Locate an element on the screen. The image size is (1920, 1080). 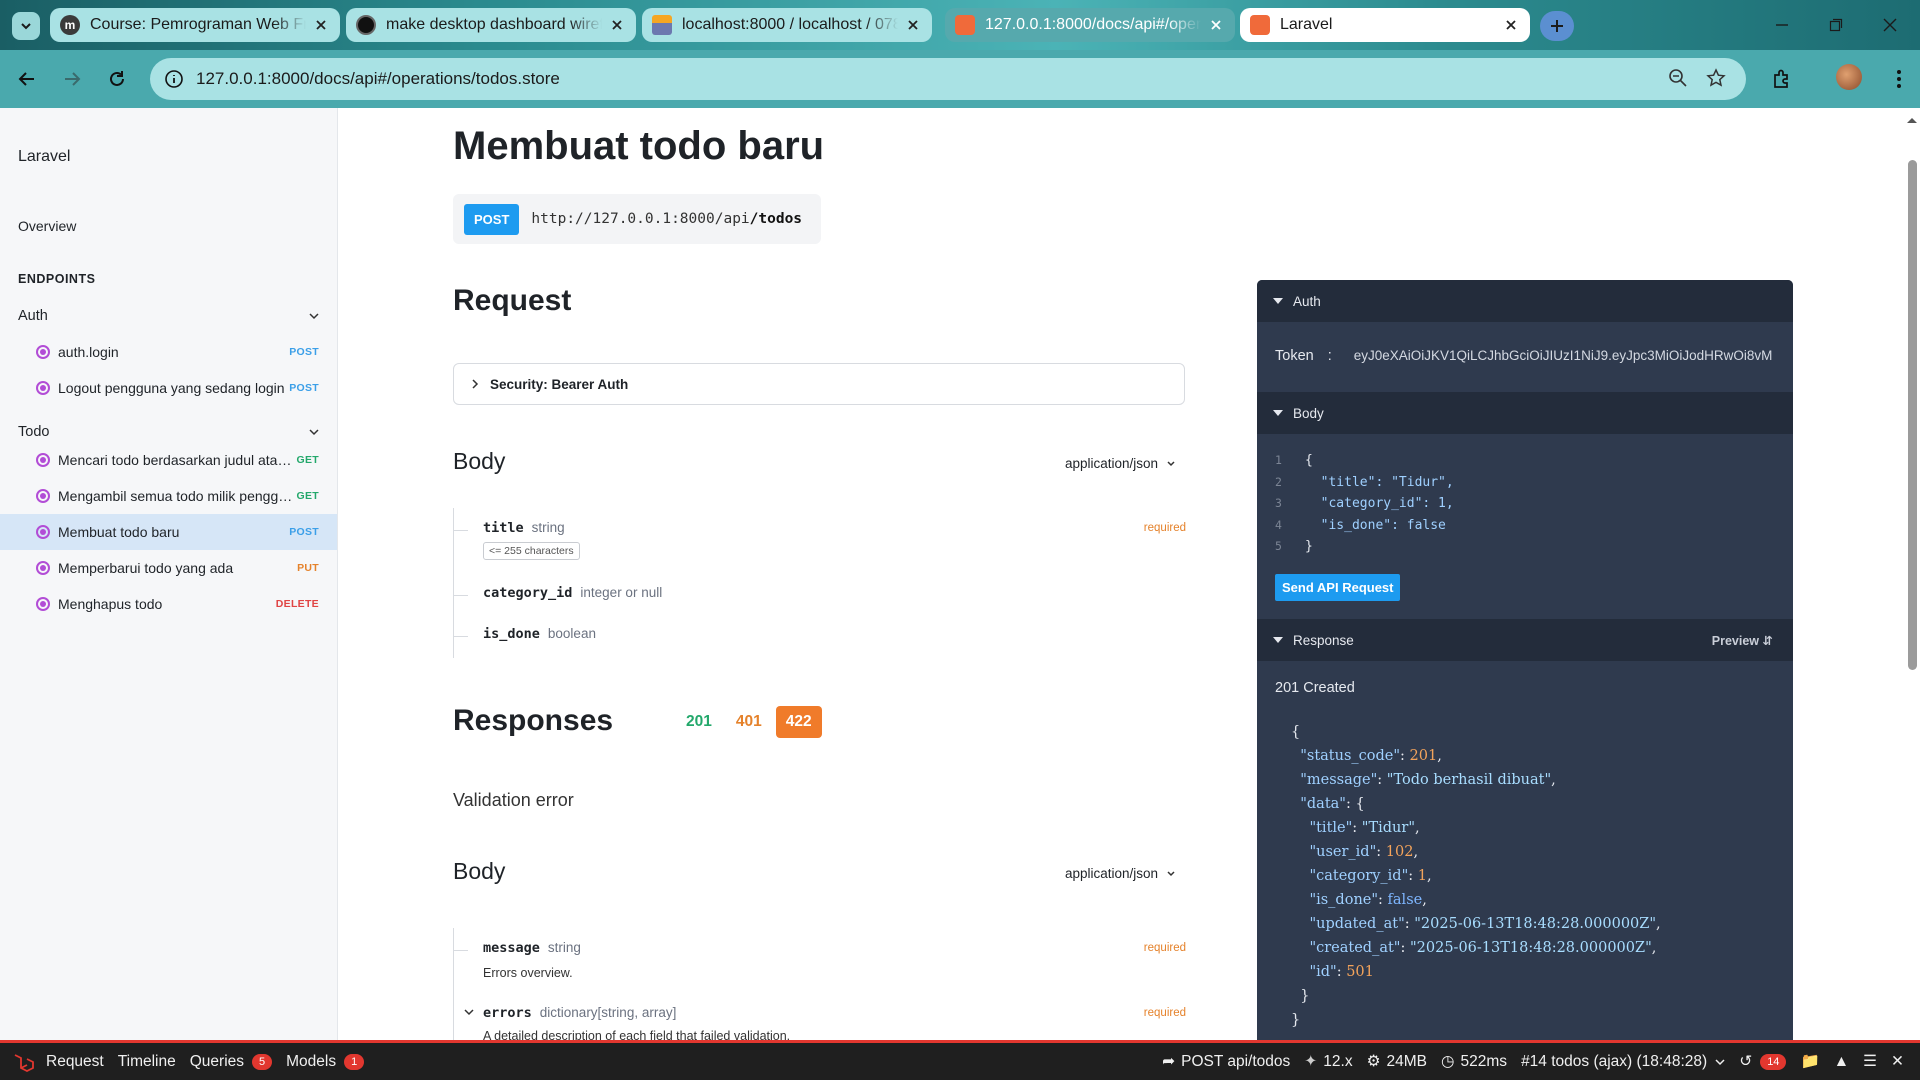
settings-icon: ☰ is located at coordinates (1870, 1061).